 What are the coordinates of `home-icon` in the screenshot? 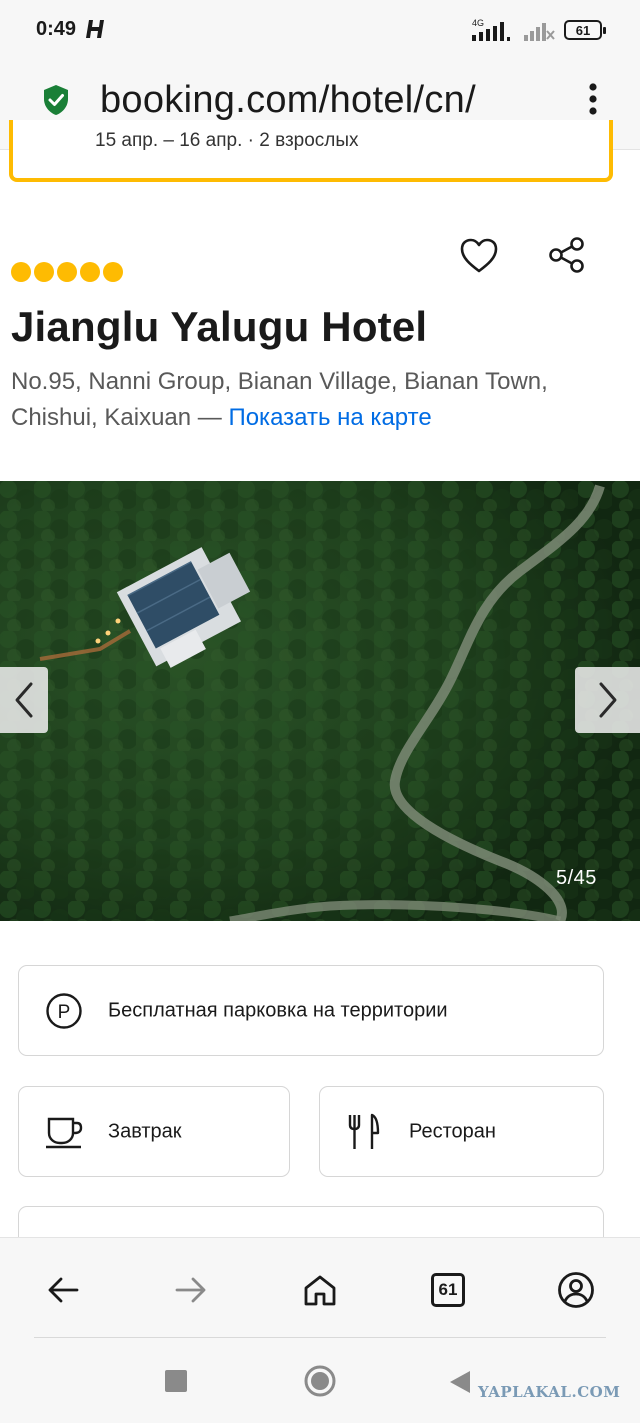 It's located at (320, 1290).